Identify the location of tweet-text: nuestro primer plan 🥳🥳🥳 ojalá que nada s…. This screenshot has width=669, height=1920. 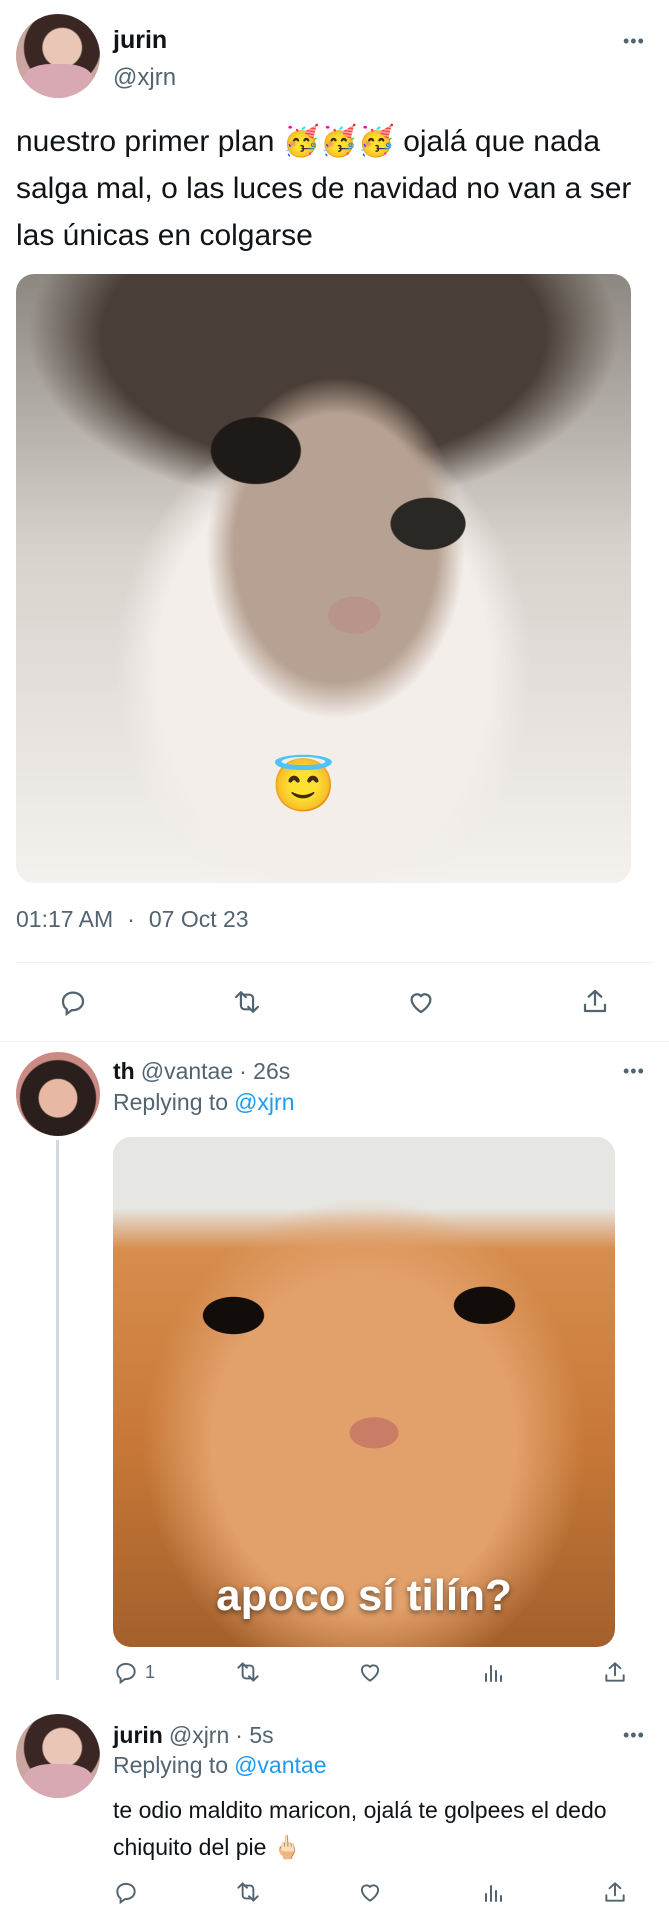
(324, 188).